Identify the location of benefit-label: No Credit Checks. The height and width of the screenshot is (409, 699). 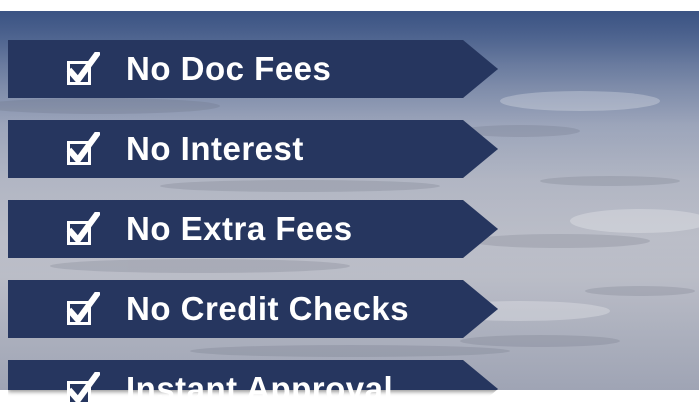
(268, 308).